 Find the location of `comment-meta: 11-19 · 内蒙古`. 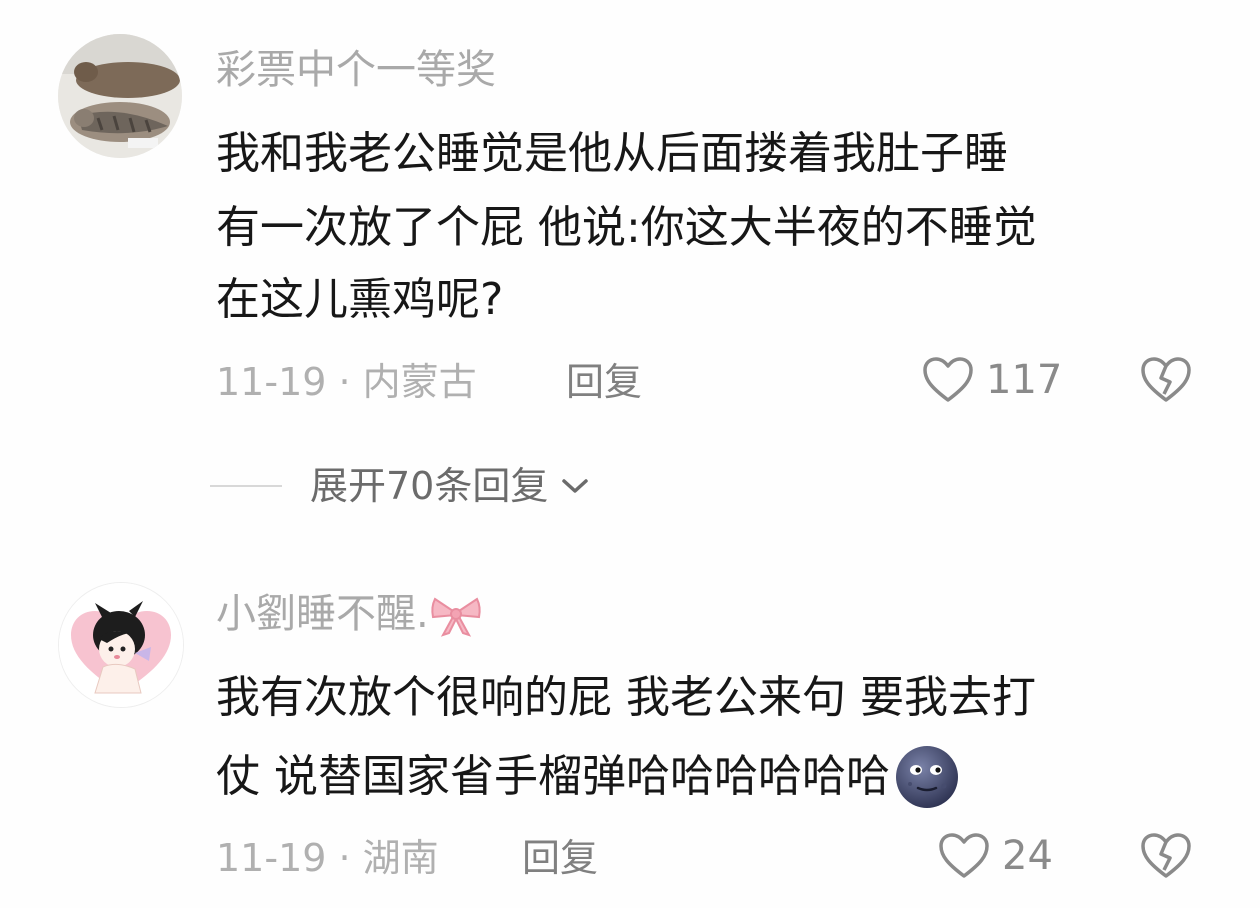

comment-meta: 11-19 · 内蒙古 is located at coordinates (346, 382).